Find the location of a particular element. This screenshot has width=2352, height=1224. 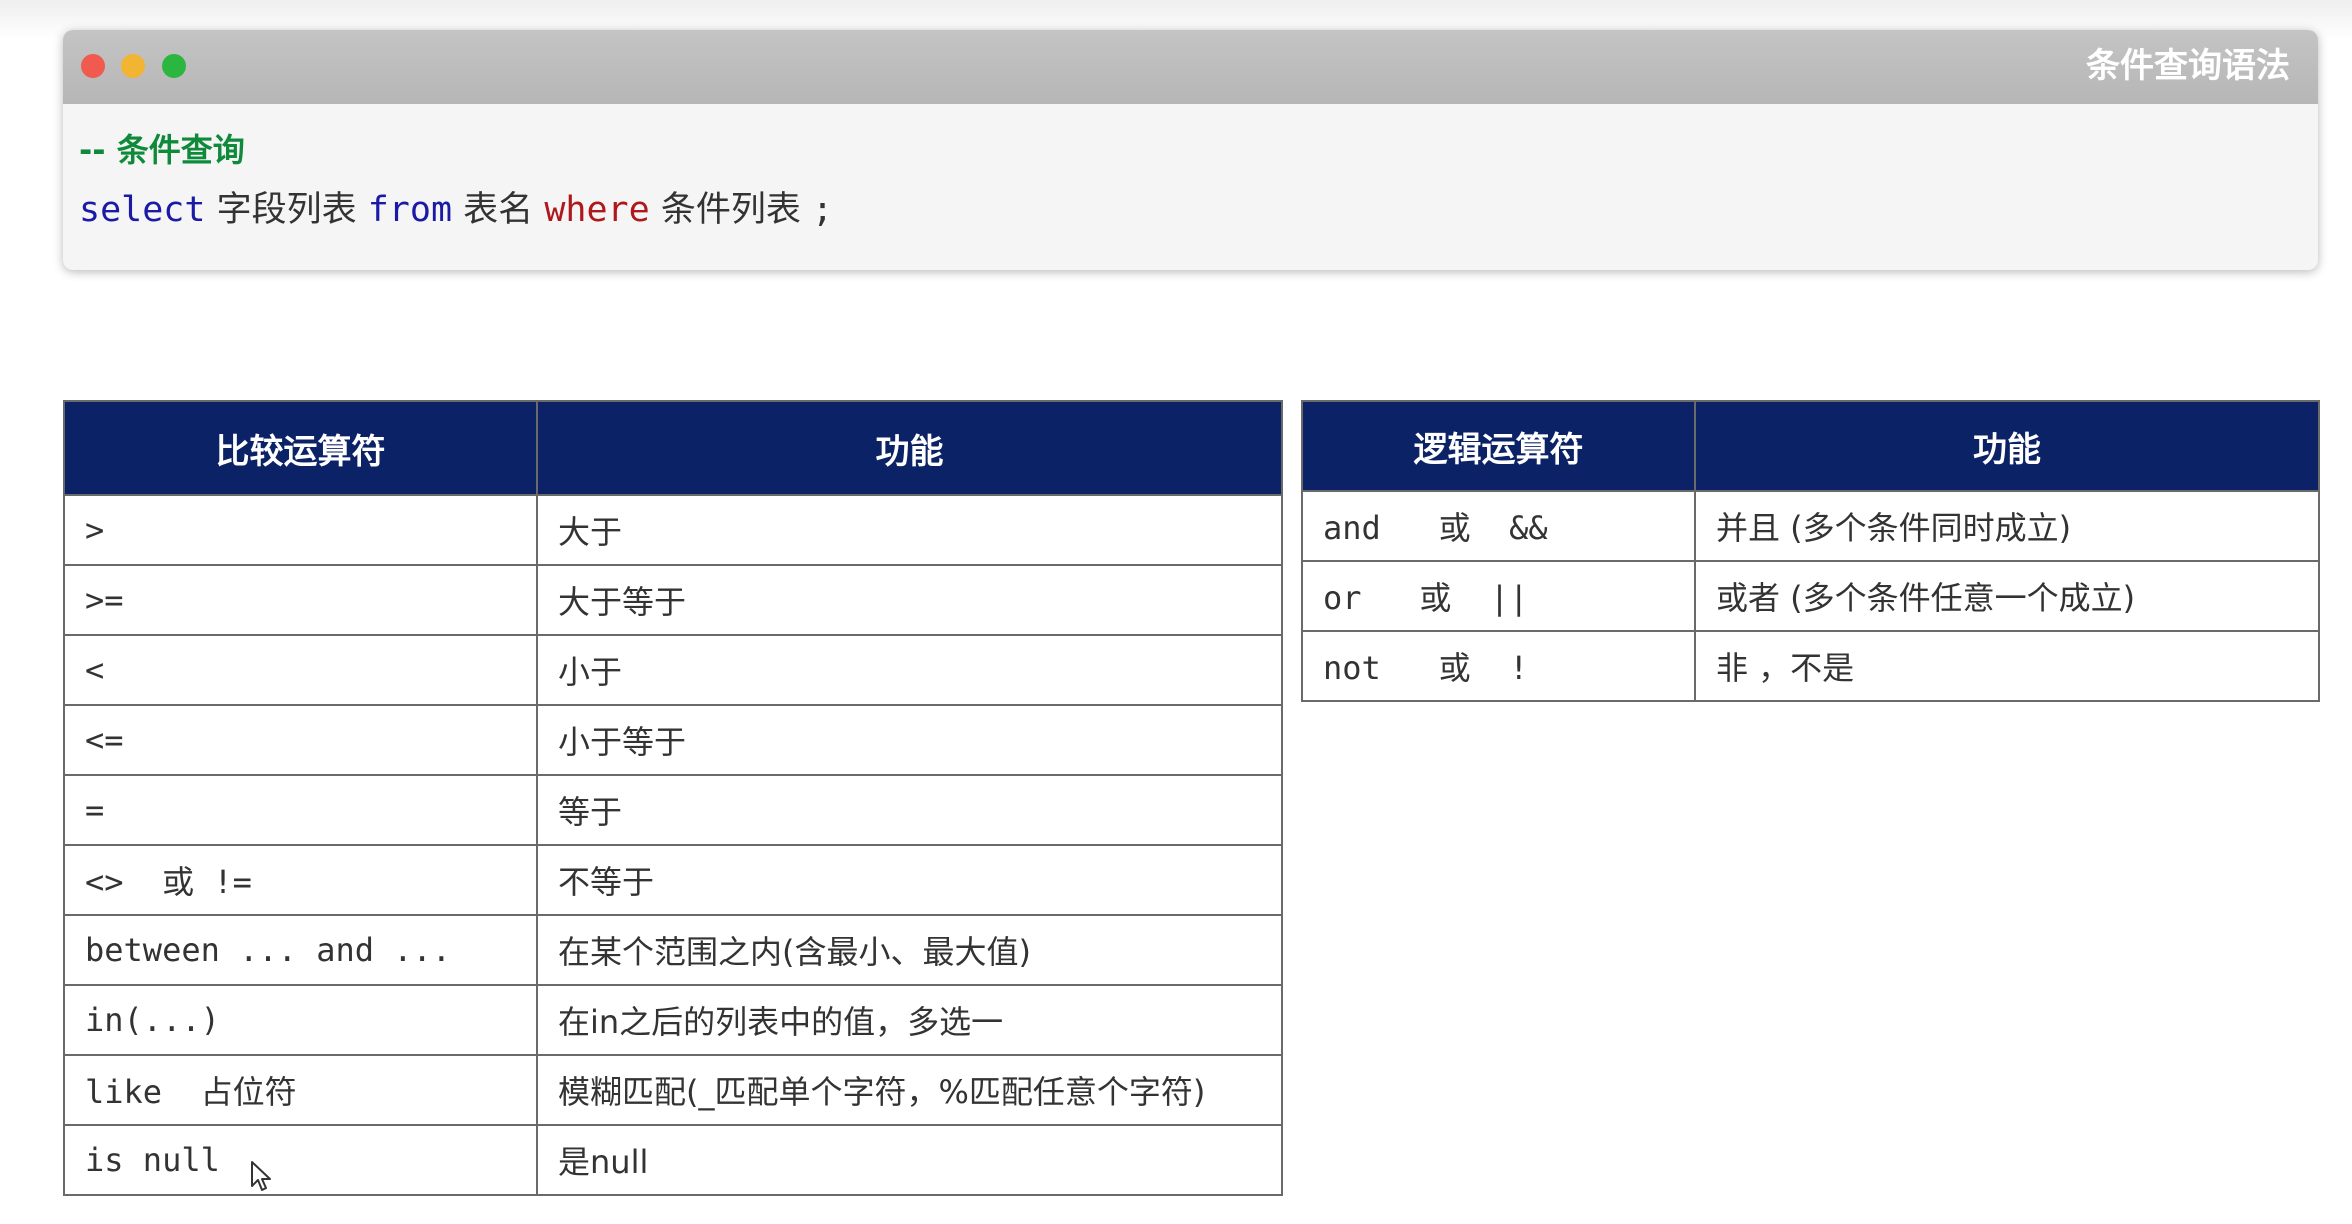

function-cell: 等于 is located at coordinates (909, 810).